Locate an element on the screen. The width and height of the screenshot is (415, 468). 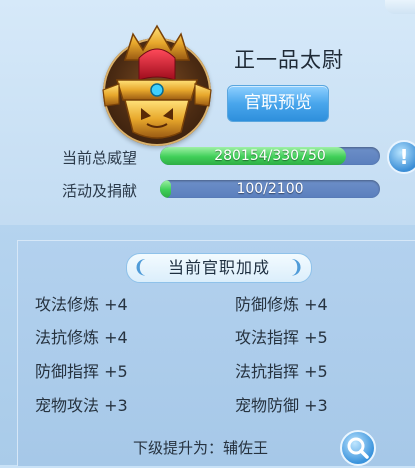
bonus-section-title-text: 当前官职加成 is located at coordinates (218, 267).